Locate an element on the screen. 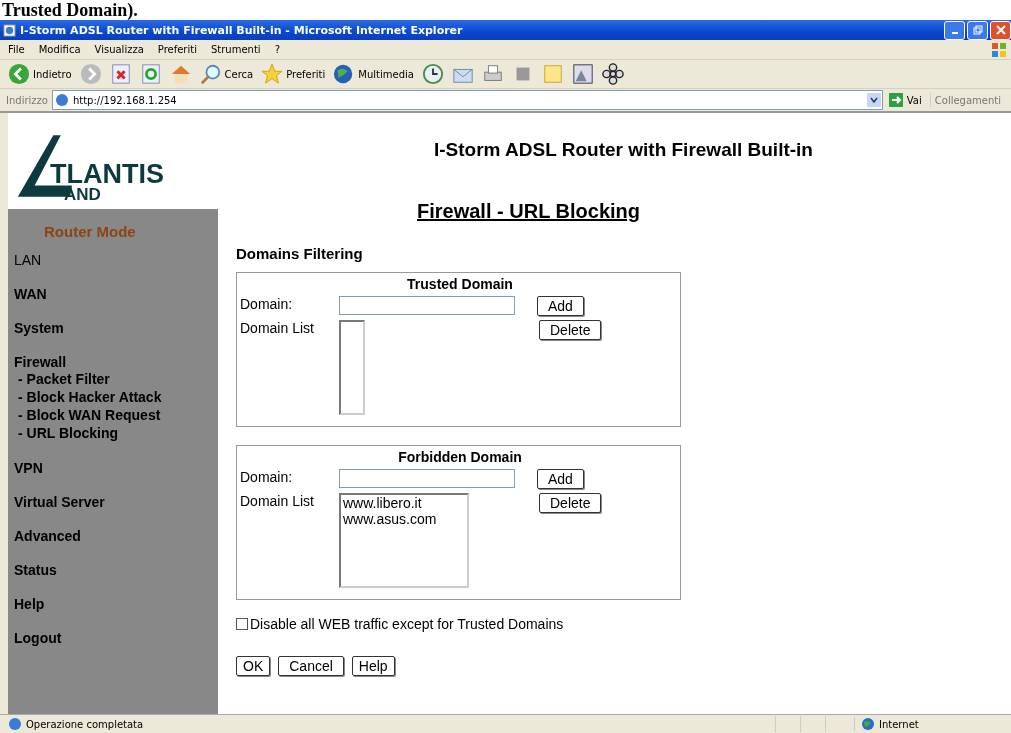 Image resolution: width=1011 pixels, height=733 pixels. restore-button is located at coordinates (977, 30).